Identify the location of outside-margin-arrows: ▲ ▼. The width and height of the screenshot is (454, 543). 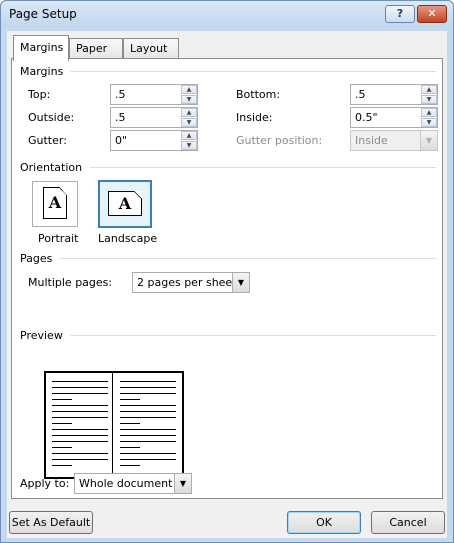
(189, 117).